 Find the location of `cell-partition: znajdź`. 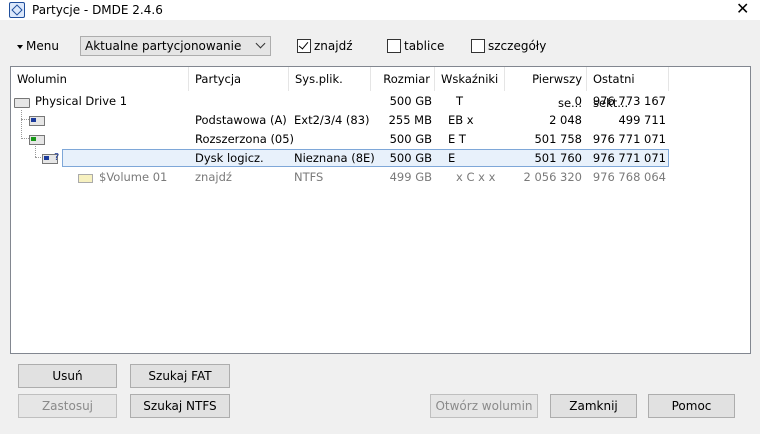

cell-partition: znajdź is located at coordinates (213, 177).